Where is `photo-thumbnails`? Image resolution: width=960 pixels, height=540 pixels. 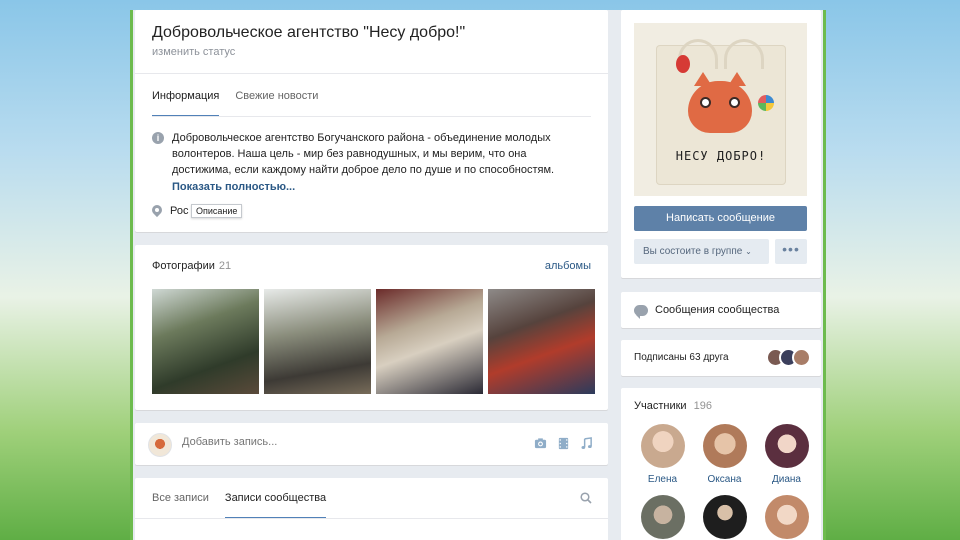 photo-thumbnails is located at coordinates (373, 341).